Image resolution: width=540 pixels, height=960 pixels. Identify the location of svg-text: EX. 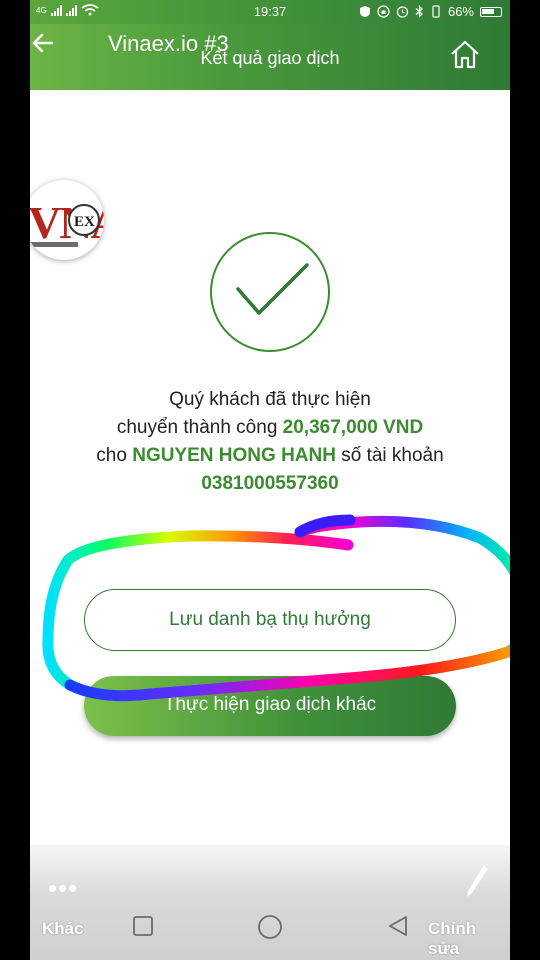
(84, 222).